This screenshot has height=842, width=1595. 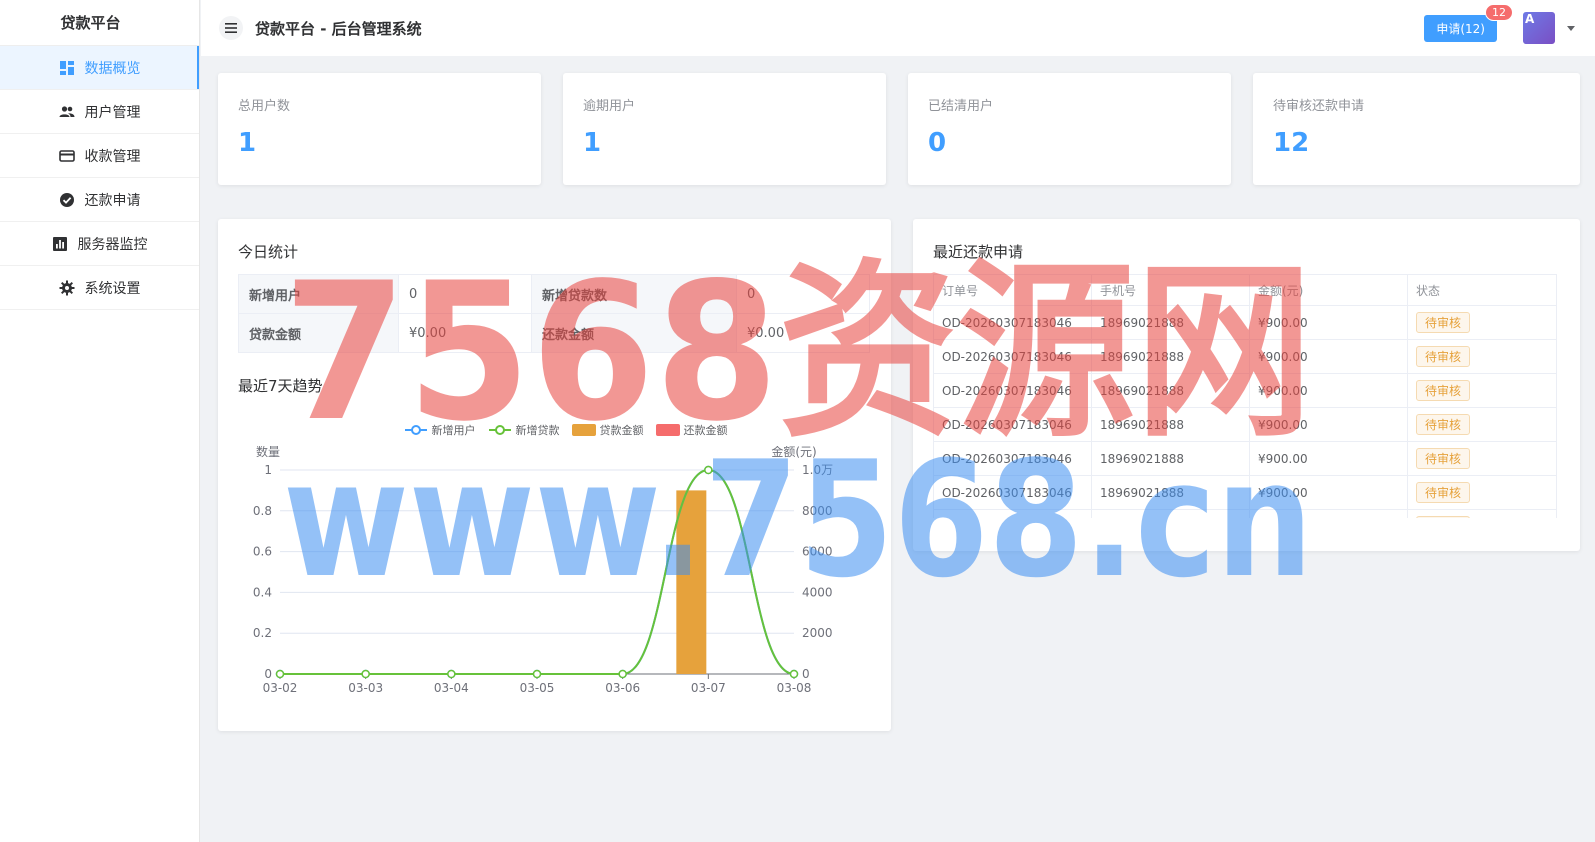 What do you see at coordinates (978, 252) in the screenshot?
I see `panel-title: 最近还款申请` at bounding box center [978, 252].